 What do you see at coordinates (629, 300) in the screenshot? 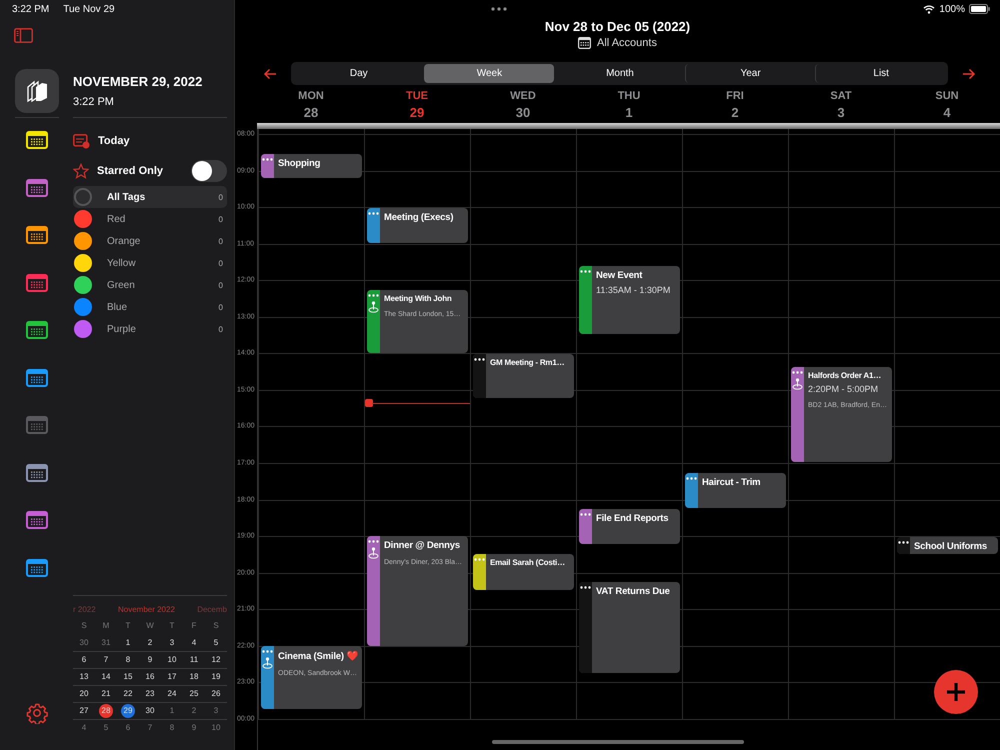
I see `event-card: New Event 11:35AM - 1:30PM` at bounding box center [629, 300].